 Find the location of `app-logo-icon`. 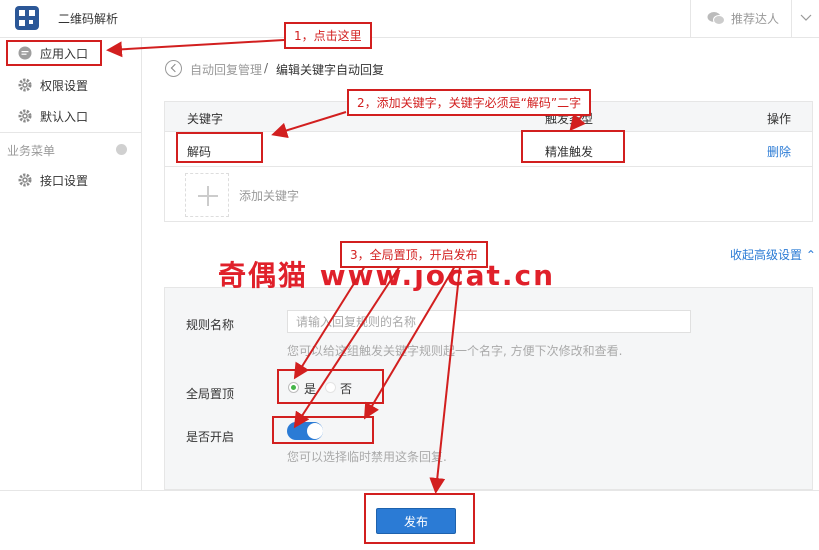

app-logo-icon is located at coordinates (27, 18).